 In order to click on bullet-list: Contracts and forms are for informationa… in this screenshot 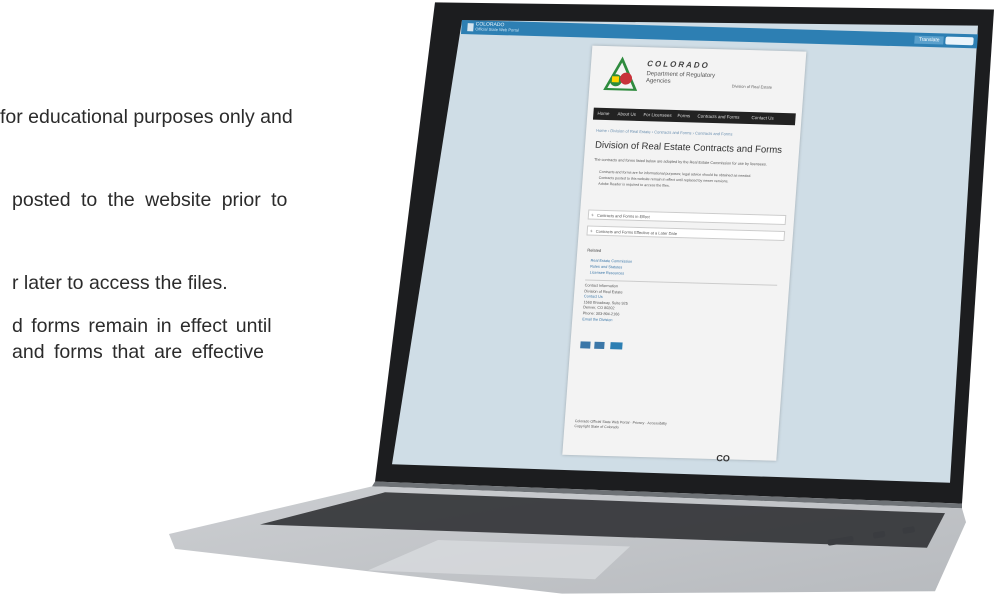, I will do `click(693, 181)`.